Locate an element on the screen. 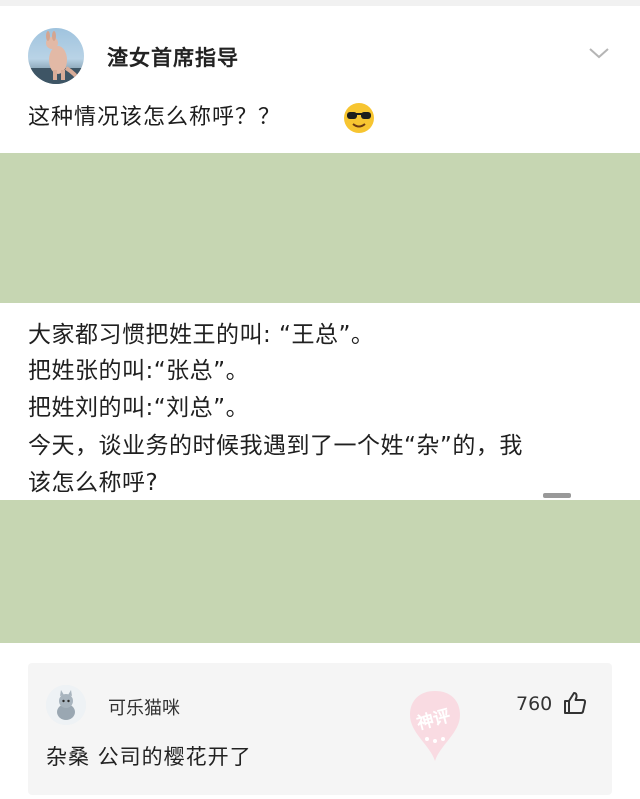  kangaroo-avatar-icon is located at coordinates (56, 57).